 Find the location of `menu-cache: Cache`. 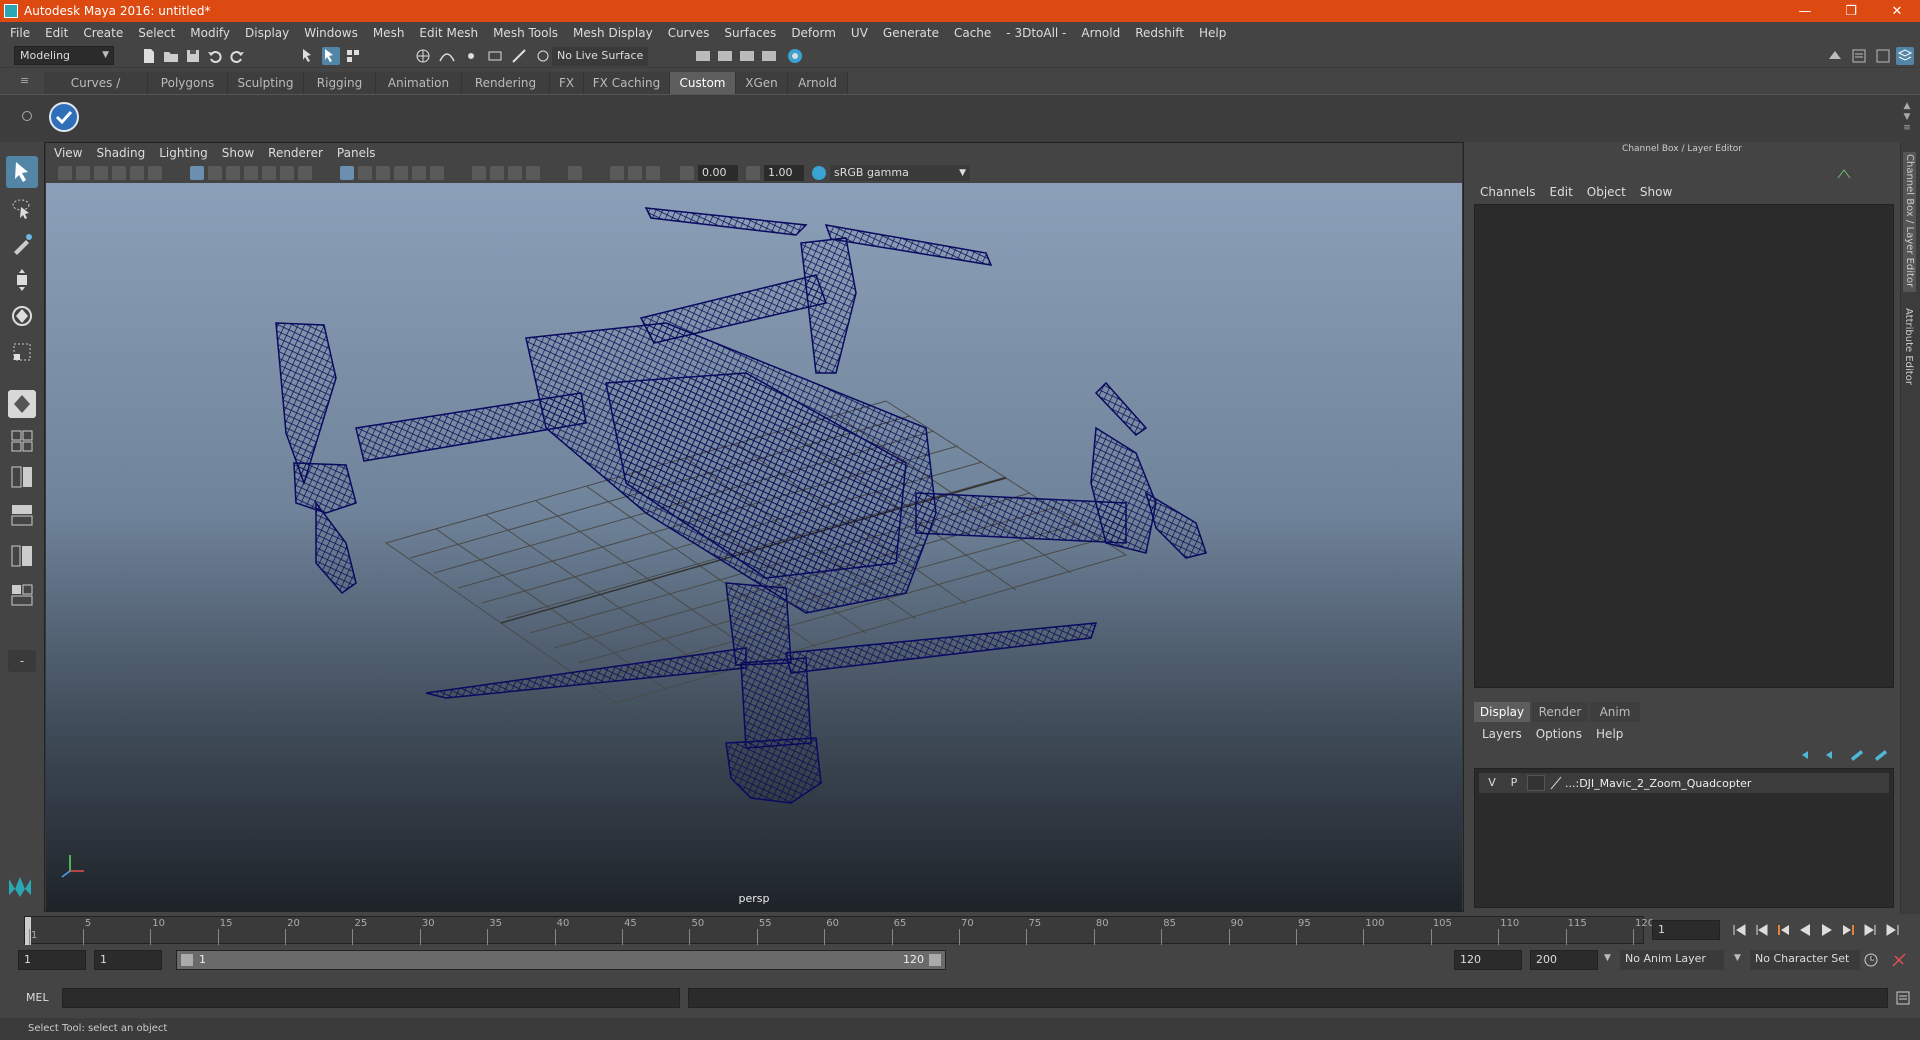

menu-cache: Cache is located at coordinates (972, 33).